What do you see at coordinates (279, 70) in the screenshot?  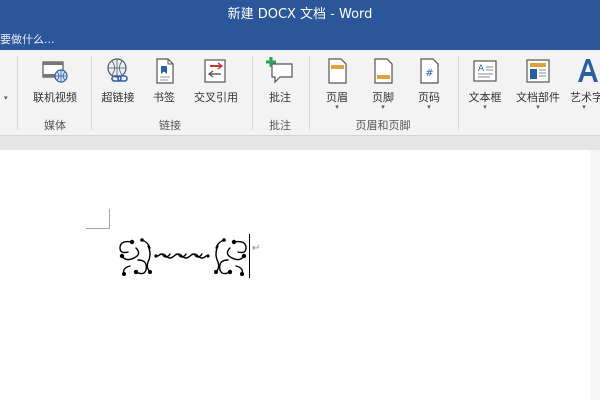 I see `comment-add-icon` at bounding box center [279, 70].